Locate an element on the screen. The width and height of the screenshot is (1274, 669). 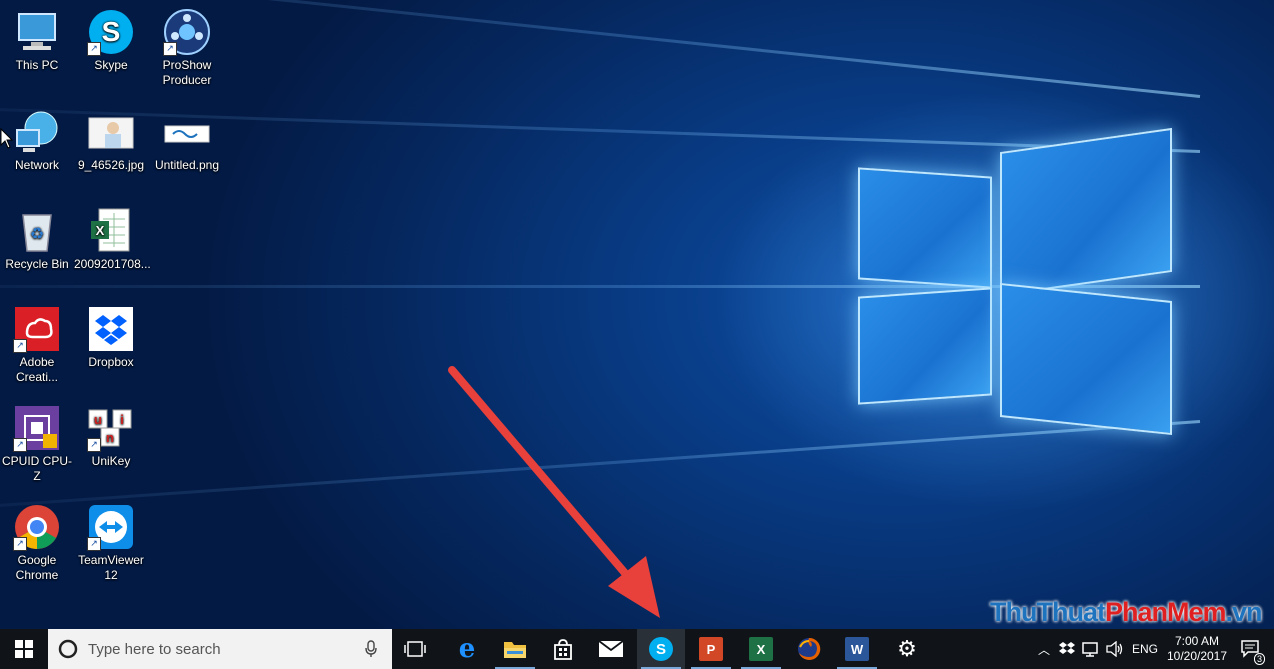
desktop-icon-proshow: ↗ ProShow Producer is located at coordinates (187, 48).